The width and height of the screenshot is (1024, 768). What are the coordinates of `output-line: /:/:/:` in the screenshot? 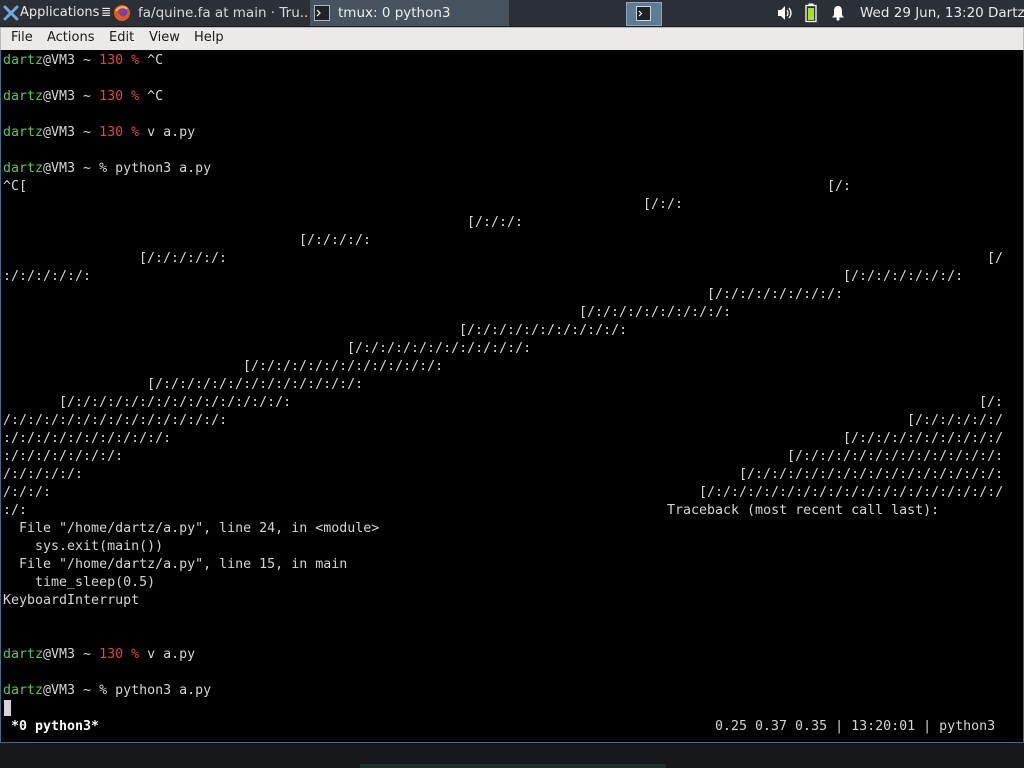 It's located at (27, 492).